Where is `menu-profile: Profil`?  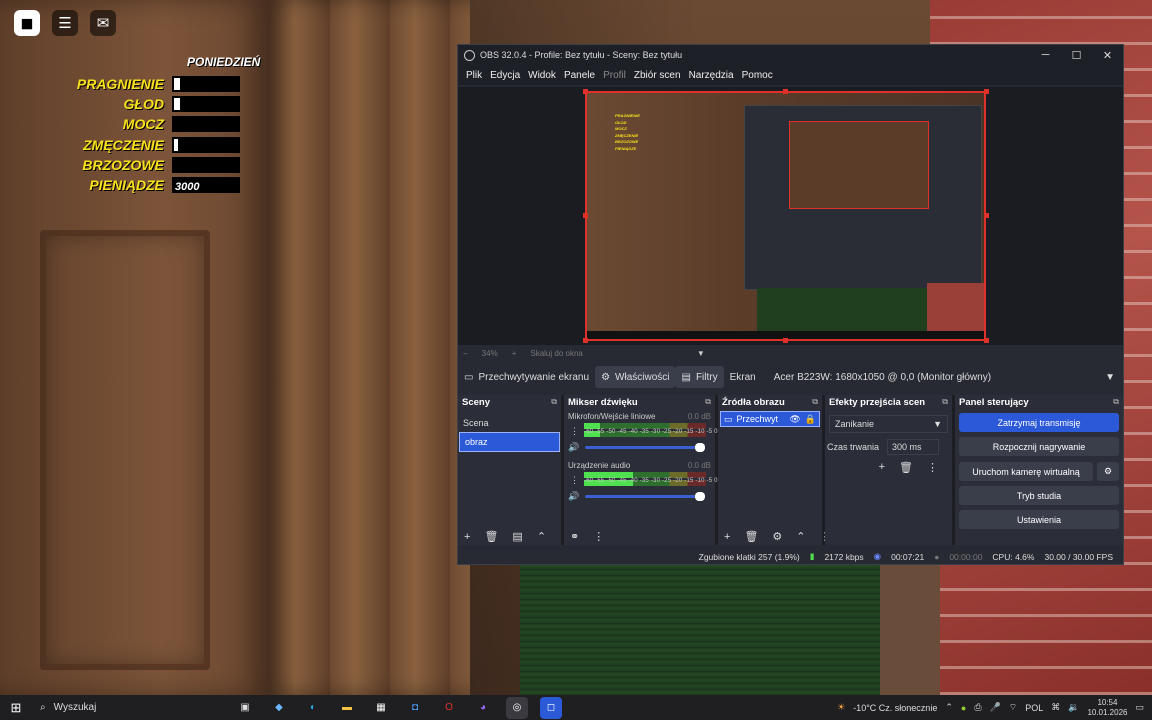 menu-profile: Profil is located at coordinates (614, 75).